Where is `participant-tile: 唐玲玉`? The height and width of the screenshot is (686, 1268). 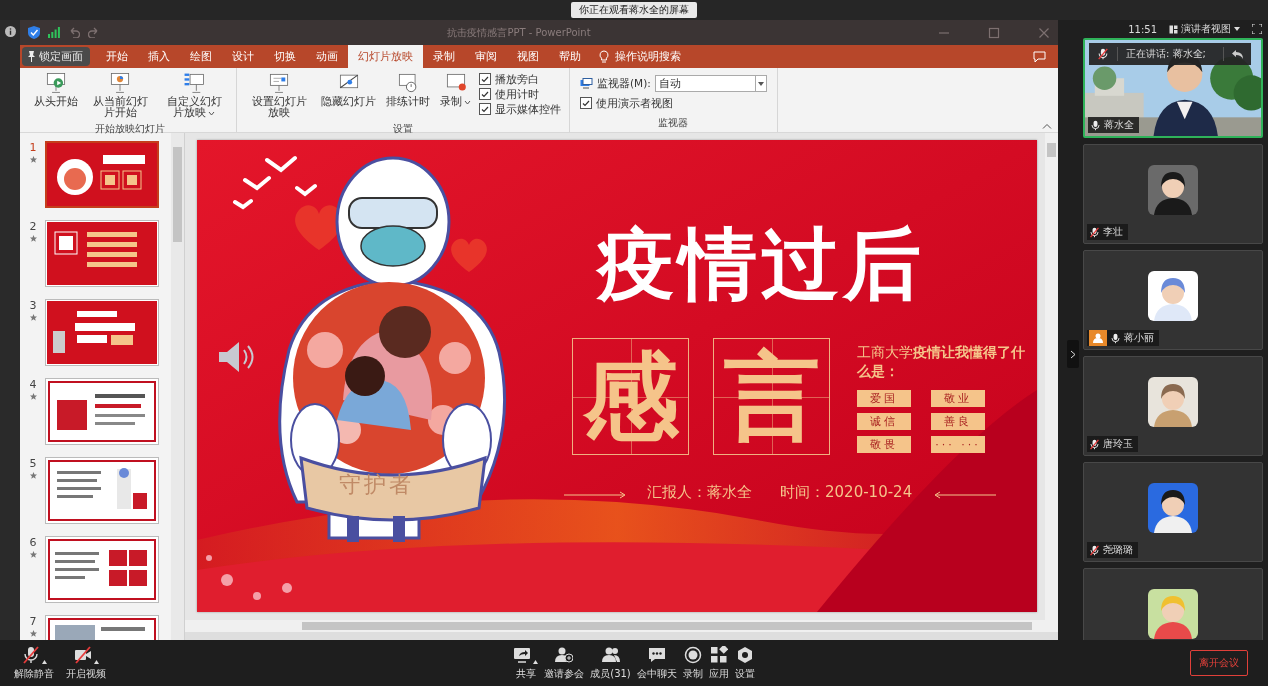
participant-tile: 唐玲玉 is located at coordinates (1173, 406).